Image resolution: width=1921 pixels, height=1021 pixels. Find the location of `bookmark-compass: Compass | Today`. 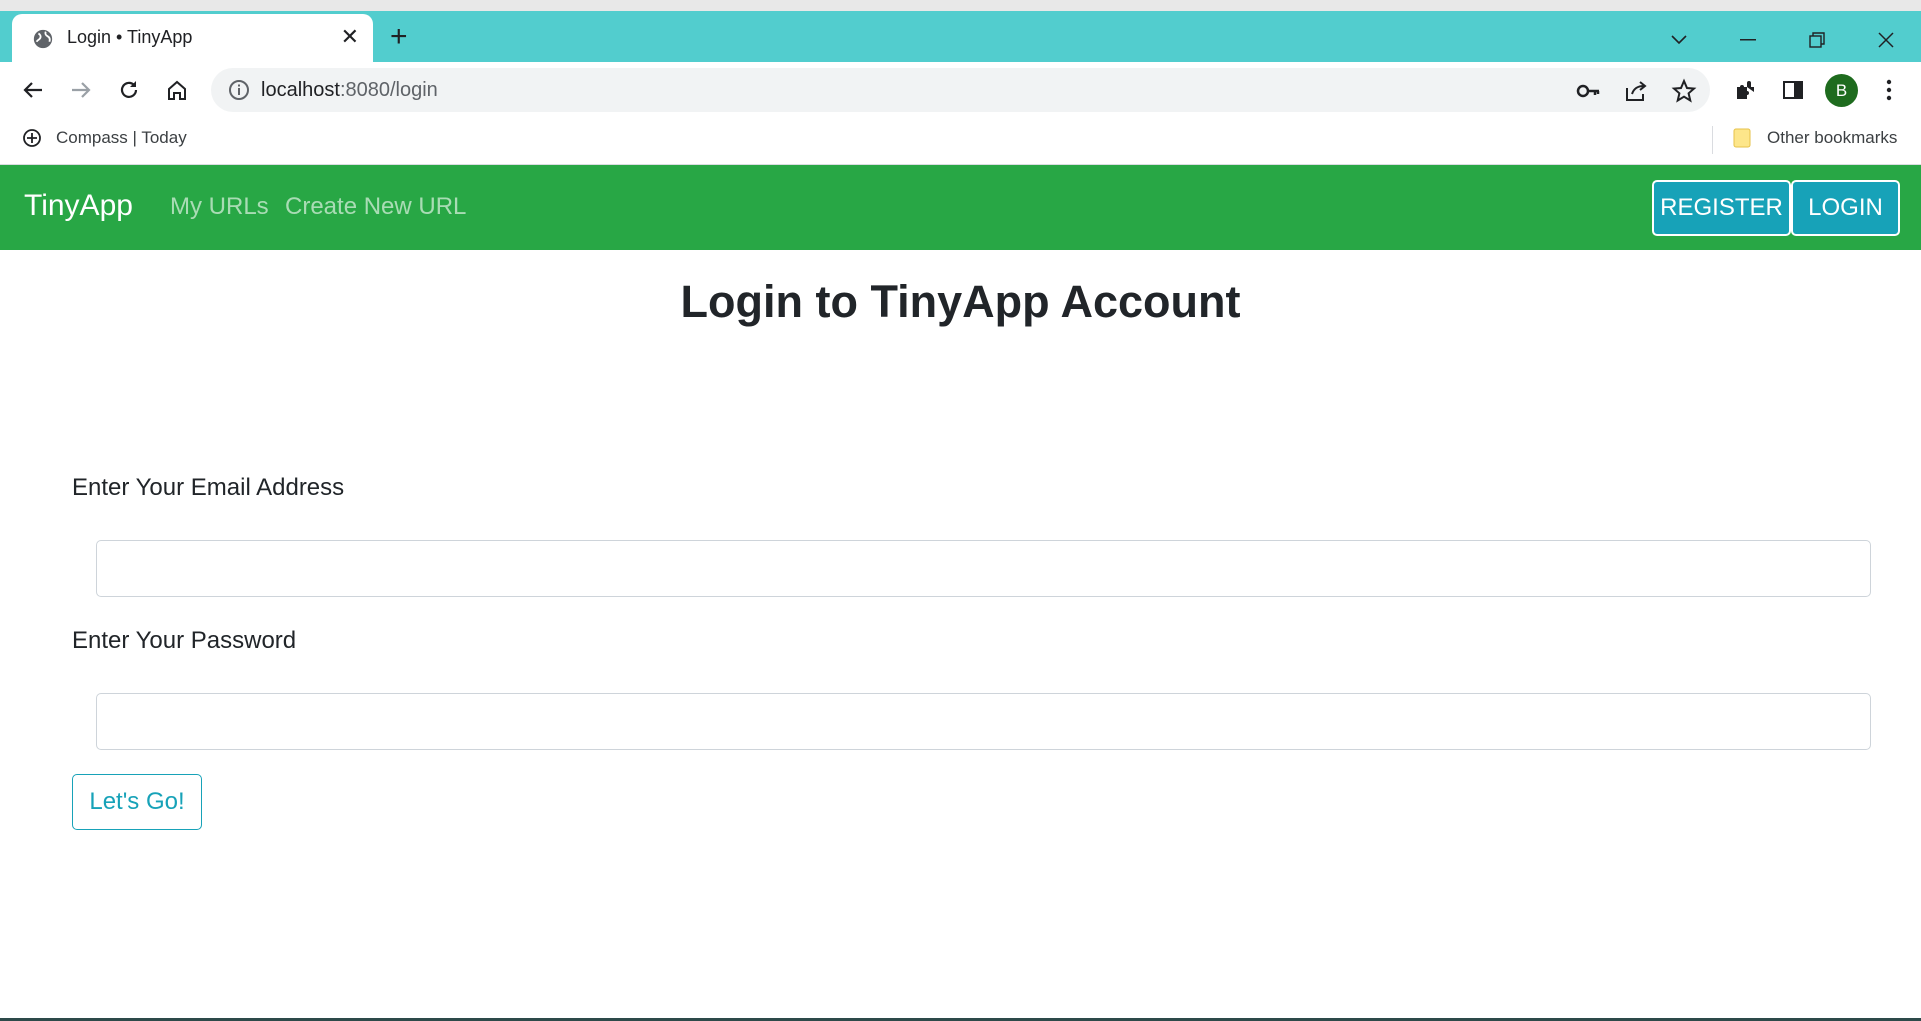

bookmark-compass: Compass | Today is located at coordinates (104, 138).